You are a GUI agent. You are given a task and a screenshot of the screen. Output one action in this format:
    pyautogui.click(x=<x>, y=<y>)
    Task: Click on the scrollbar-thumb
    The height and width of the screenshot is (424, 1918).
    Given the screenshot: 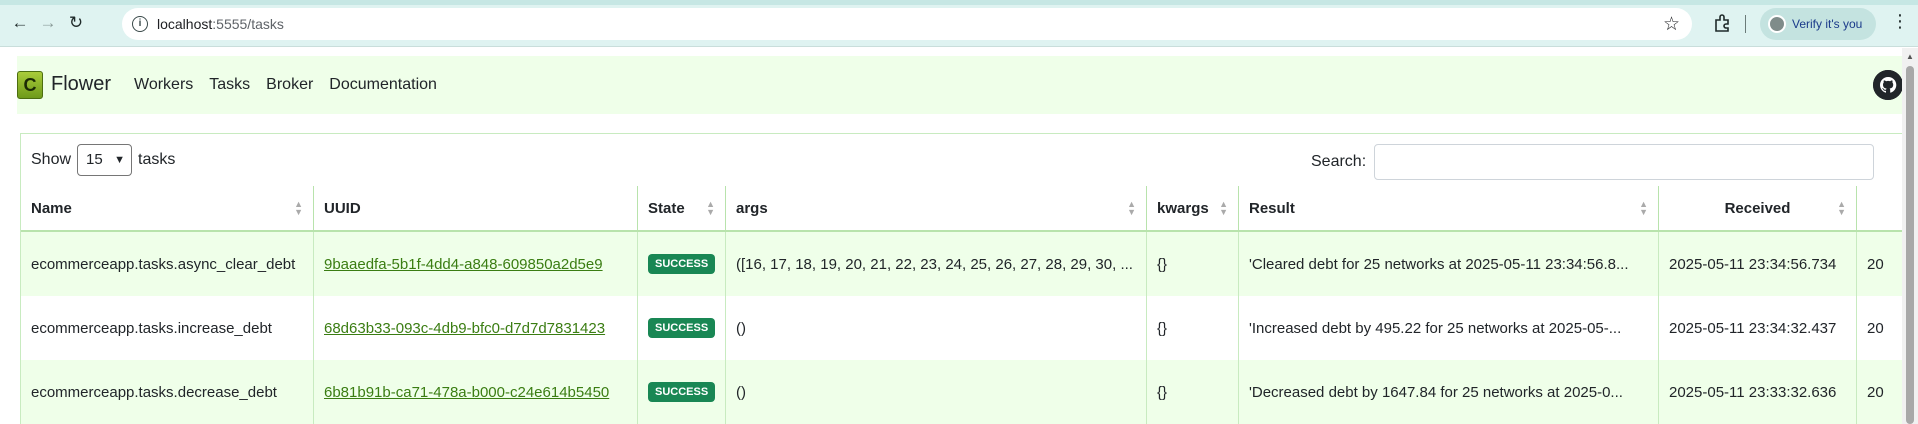 What is the action you would take?
    pyautogui.click(x=1910, y=245)
    